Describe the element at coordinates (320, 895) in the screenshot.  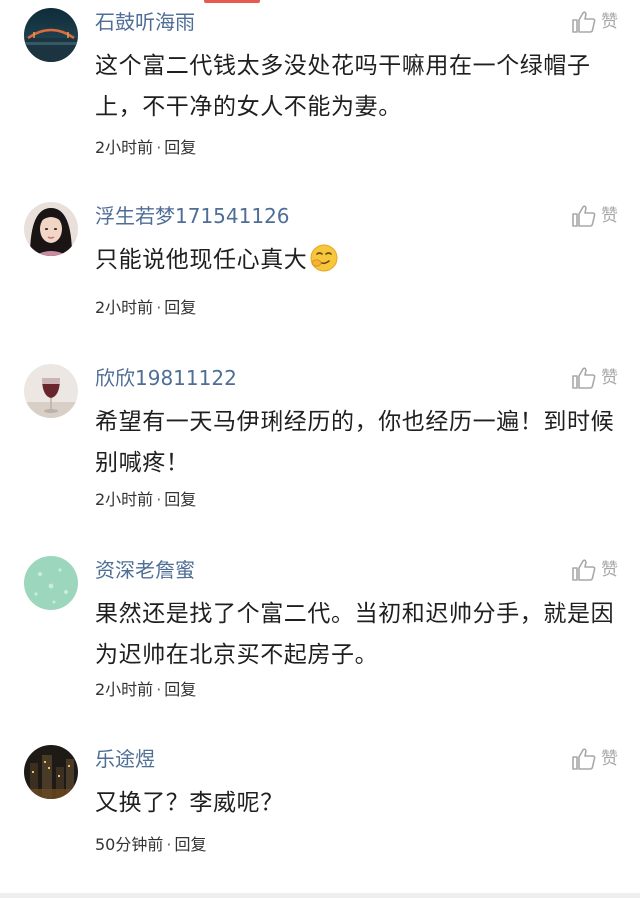
I see `bottom-edge` at that location.